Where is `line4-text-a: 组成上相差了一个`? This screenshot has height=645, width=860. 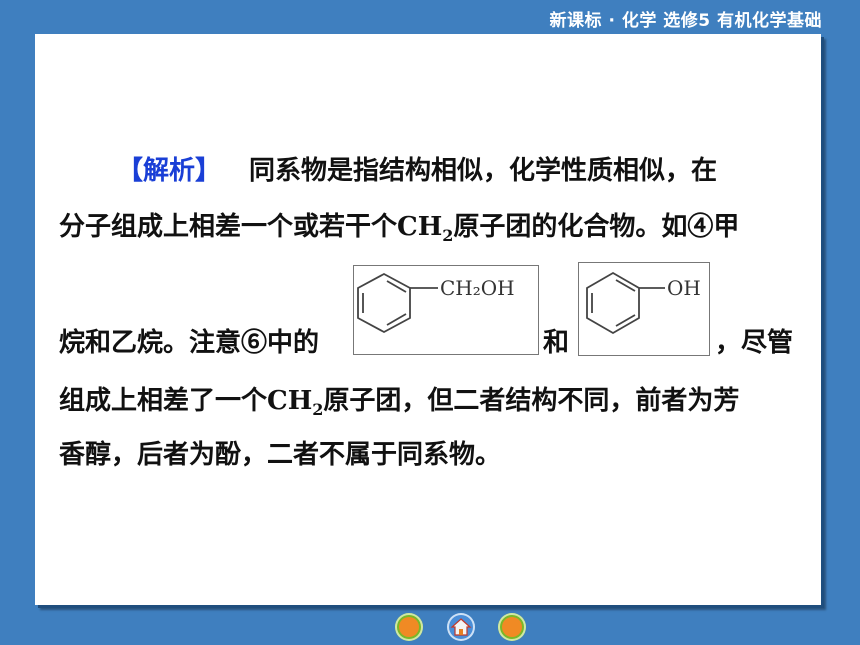 line4-text-a: 组成上相差了一个 is located at coordinates (163, 401).